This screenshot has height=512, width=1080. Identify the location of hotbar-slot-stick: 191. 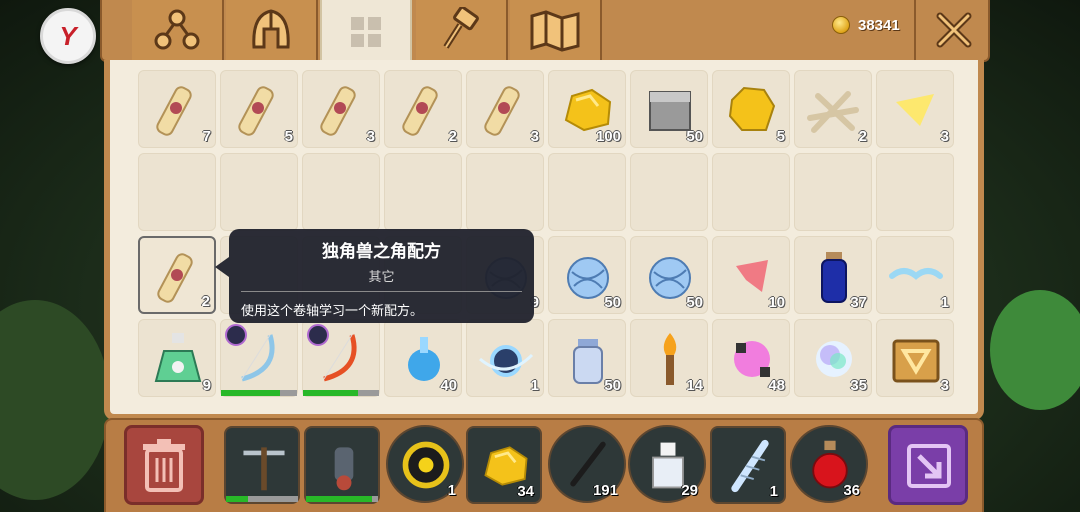
(587, 464).